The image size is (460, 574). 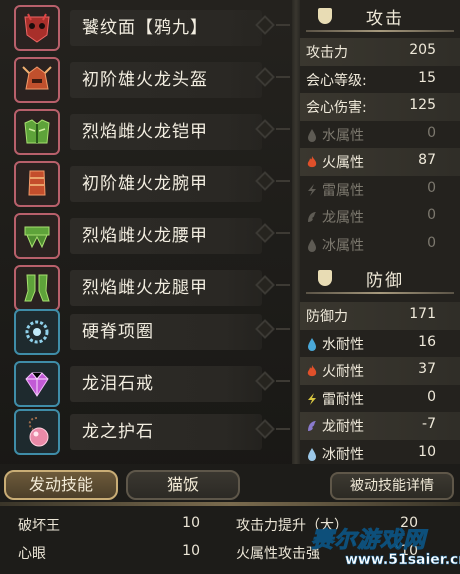 What do you see at coordinates (61, 485) in the screenshot?
I see `tab-active-skills: 发动技能` at bounding box center [61, 485].